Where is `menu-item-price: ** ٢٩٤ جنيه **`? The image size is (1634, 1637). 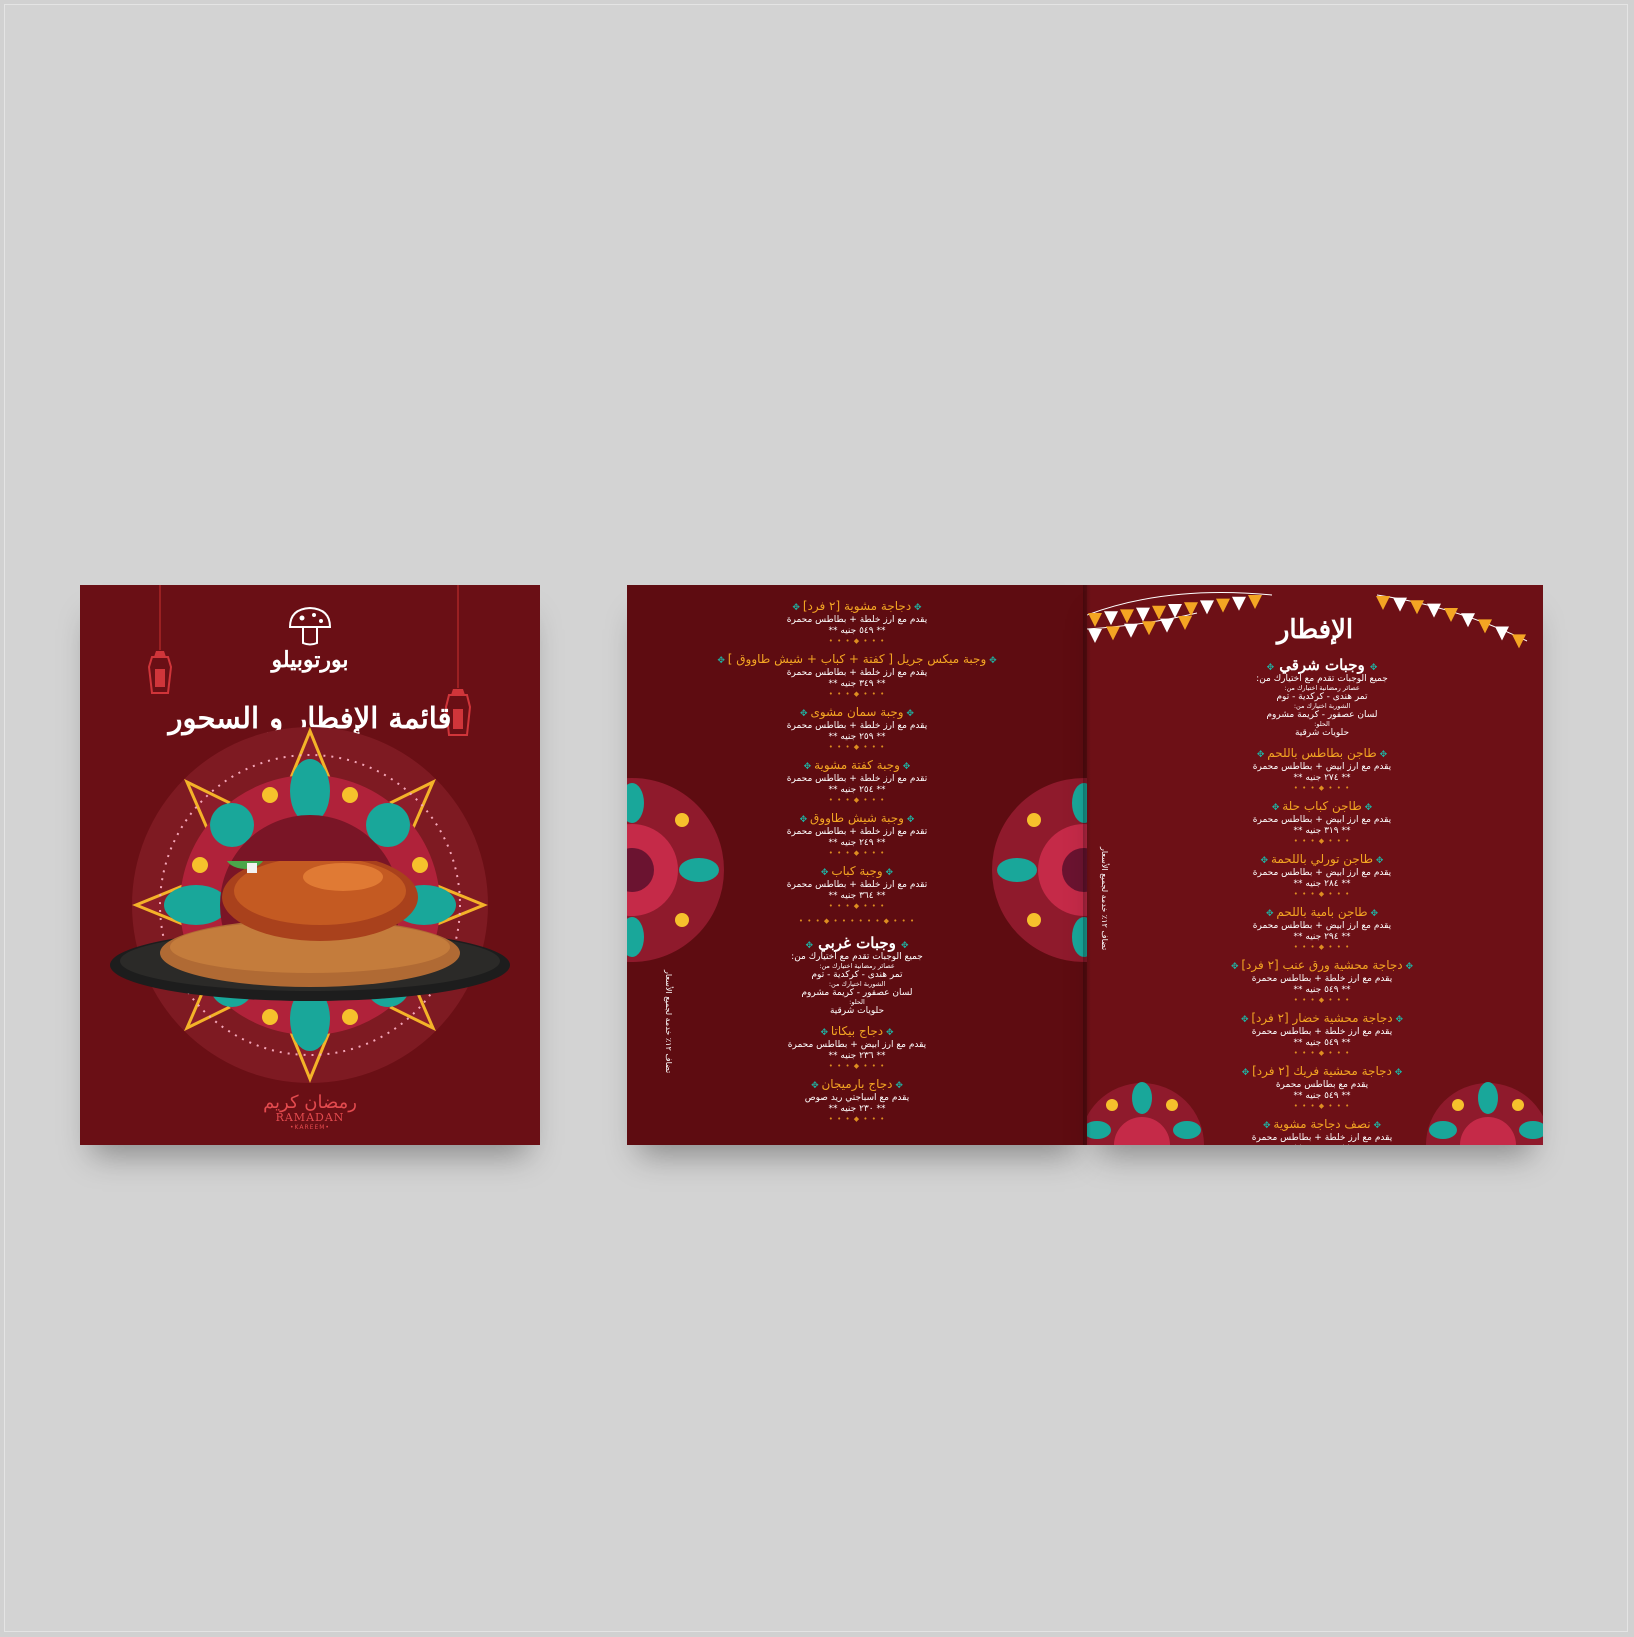 menu-item-price: ** ٢٩٤ جنيه ** is located at coordinates (1322, 937).